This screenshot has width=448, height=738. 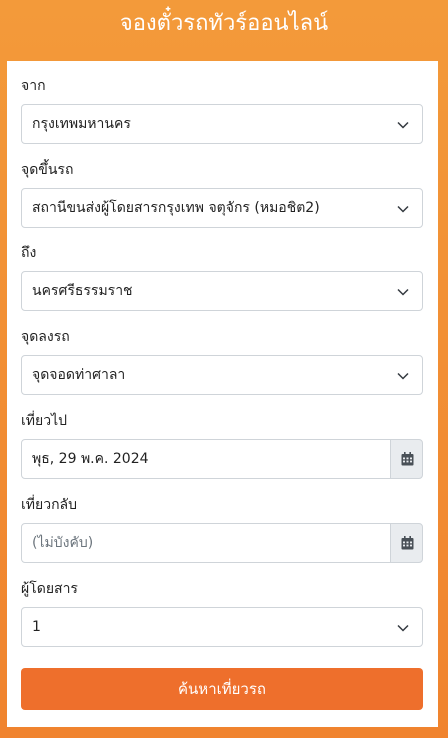 I want to click on from-select: กรุงเทพมหานคร, so click(x=222, y=124).